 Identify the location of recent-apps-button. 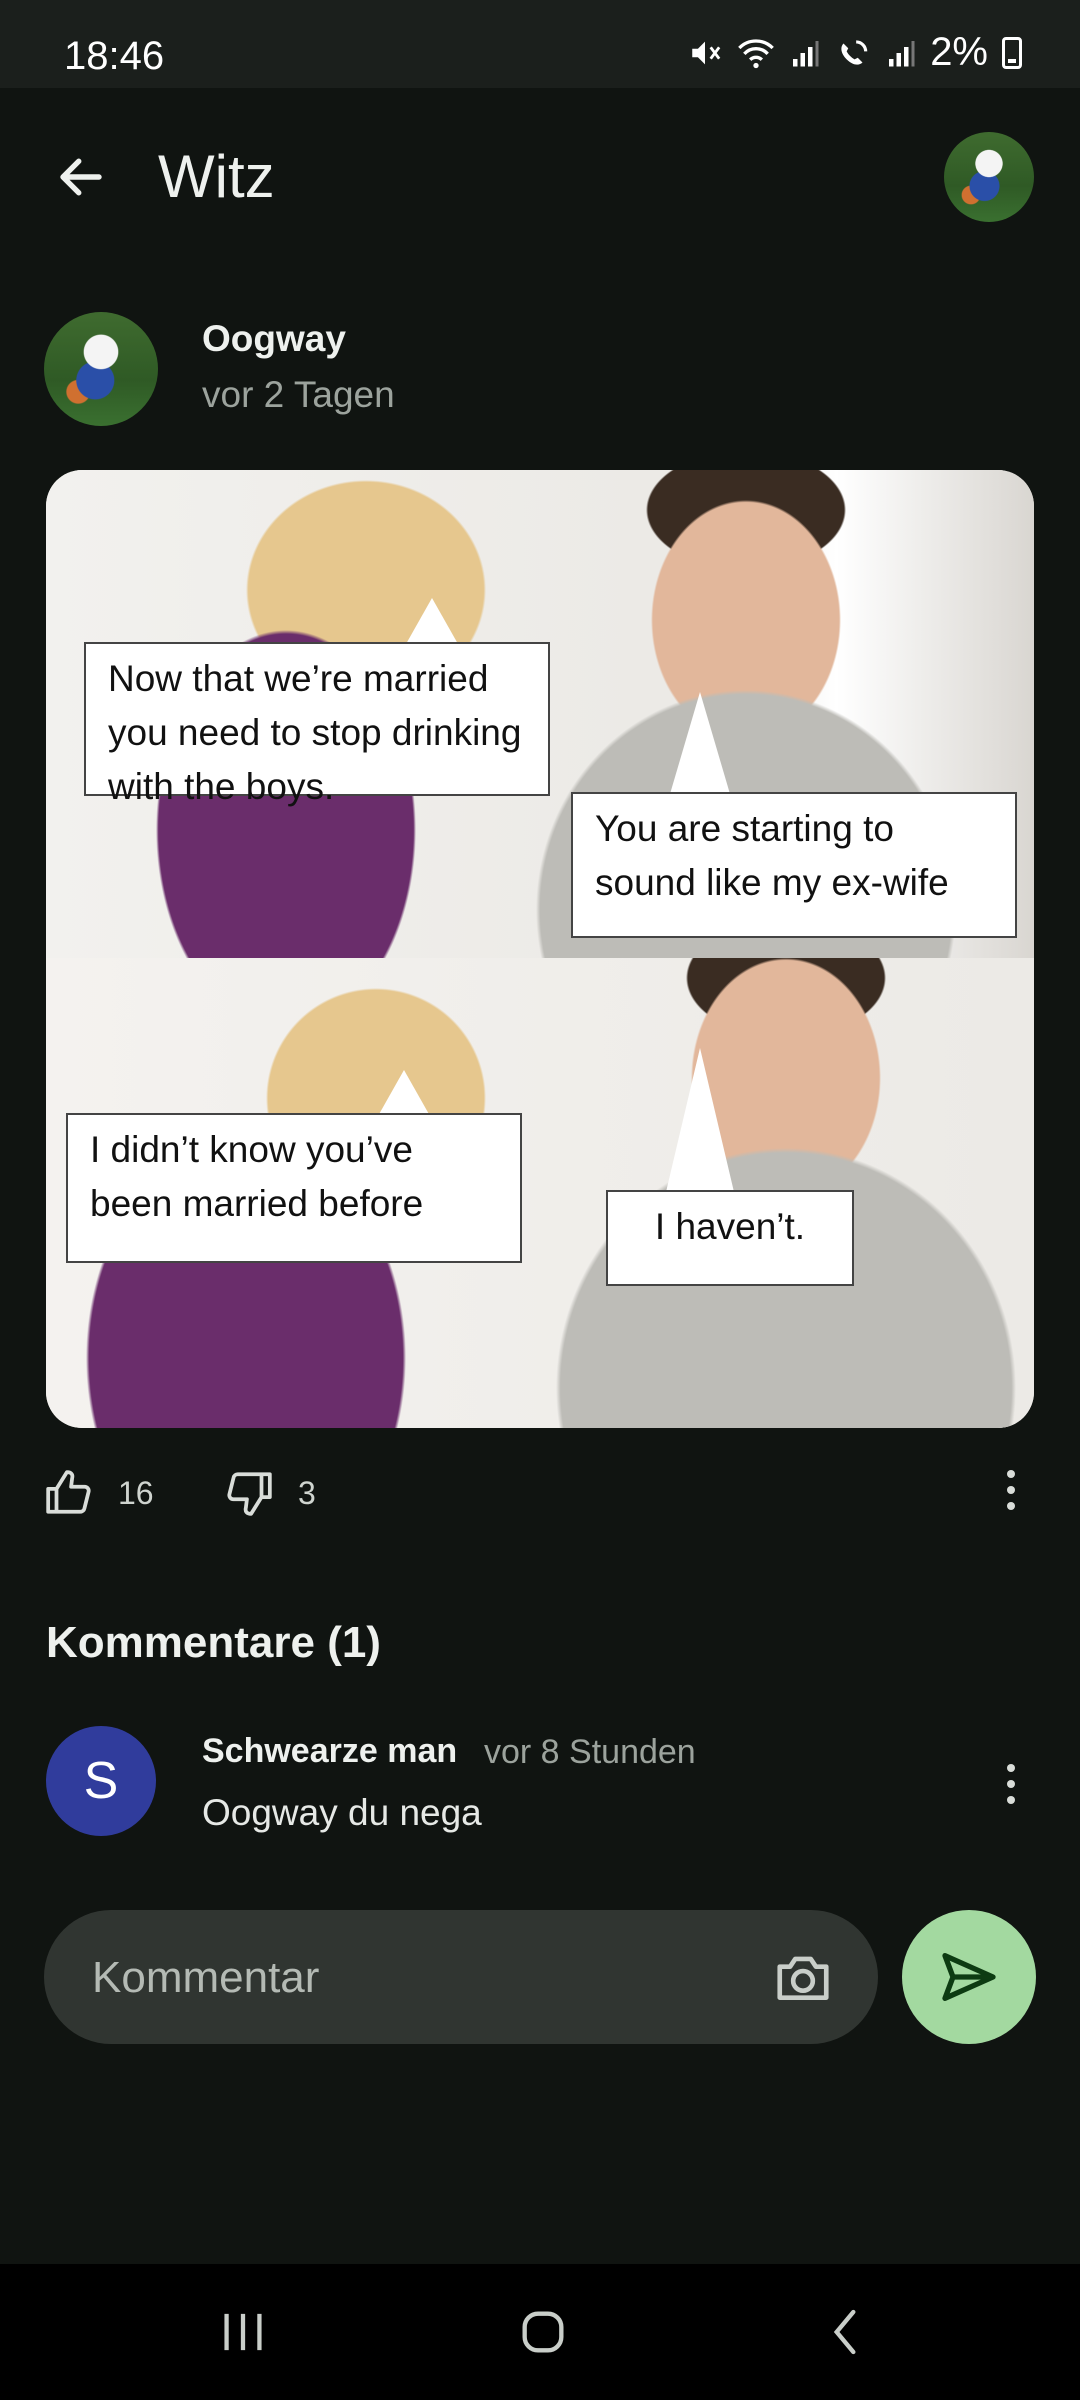
(243, 2332).